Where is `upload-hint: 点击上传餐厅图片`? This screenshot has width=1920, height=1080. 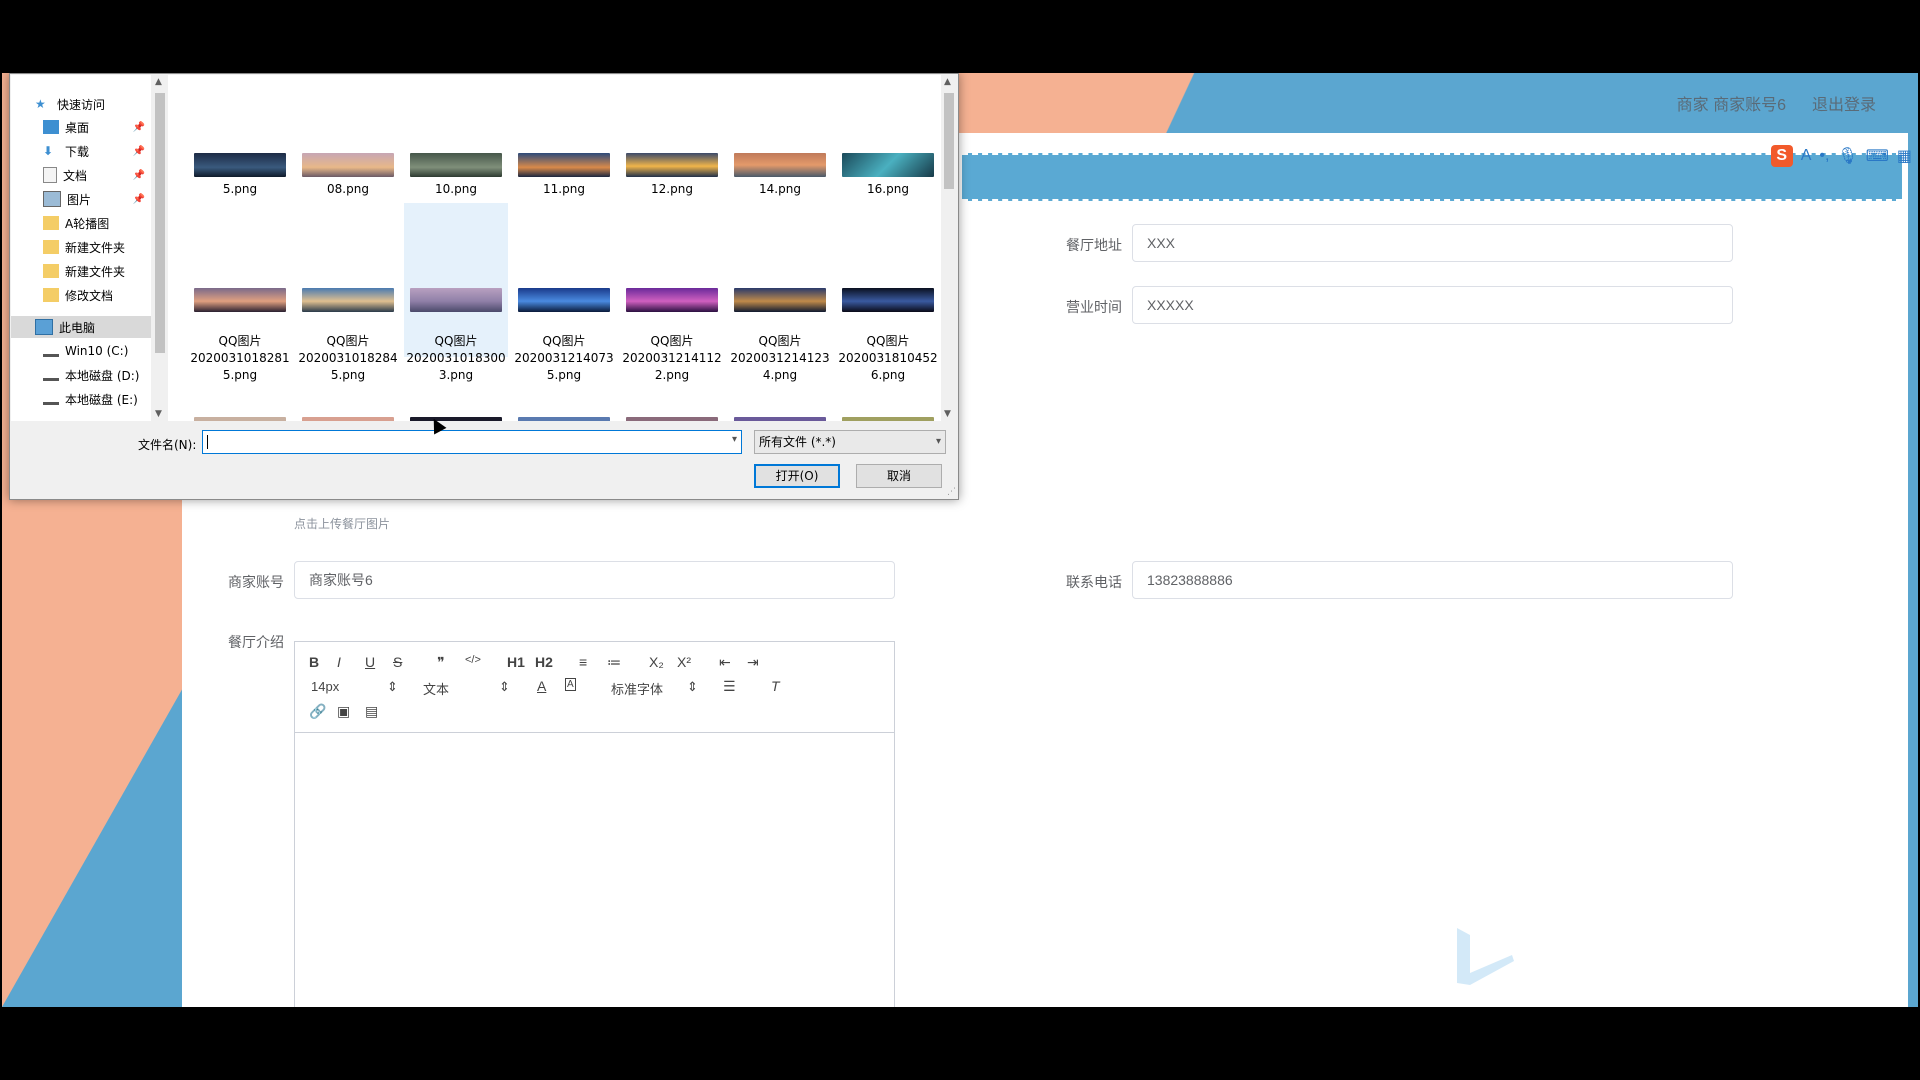 upload-hint: 点击上传餐厅图片 is located at coordinates (342, 523).